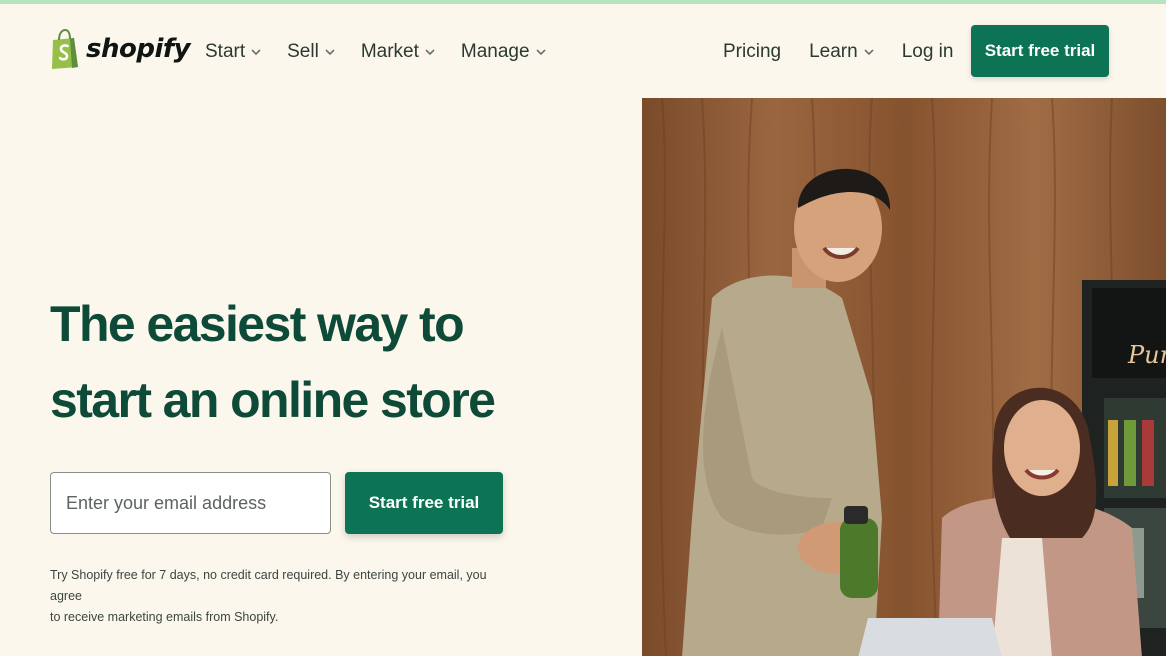 The width and height of the screenshot is (1166, 656). I want to click on nav-item-pricing: Pricing, so click(752, 52).